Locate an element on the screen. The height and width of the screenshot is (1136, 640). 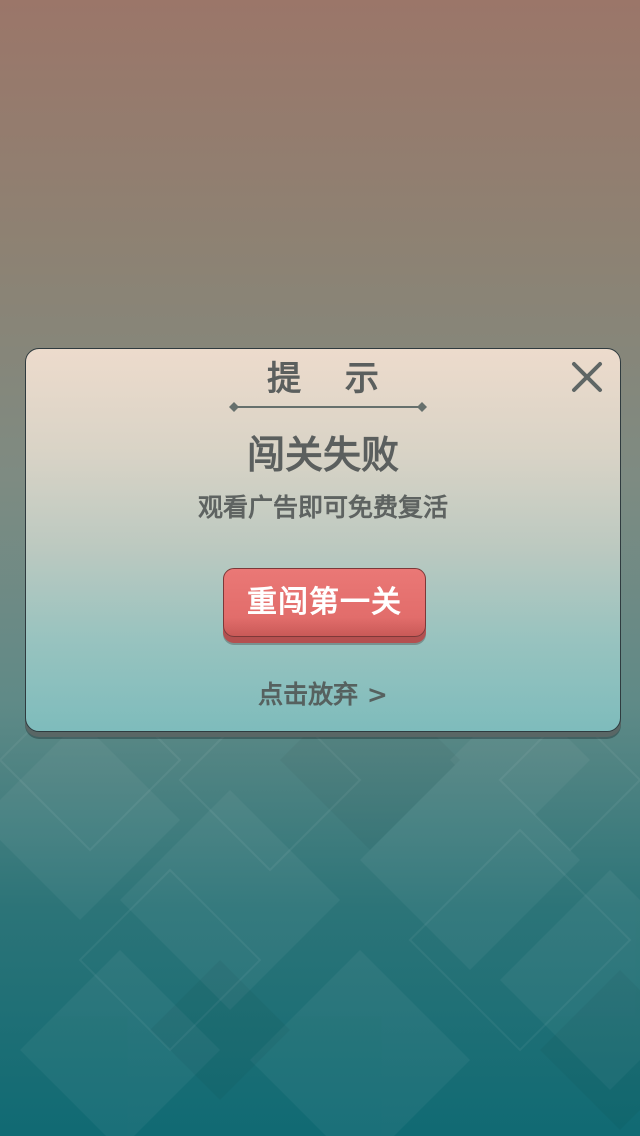
close-button is located at coordinates (587, 377).